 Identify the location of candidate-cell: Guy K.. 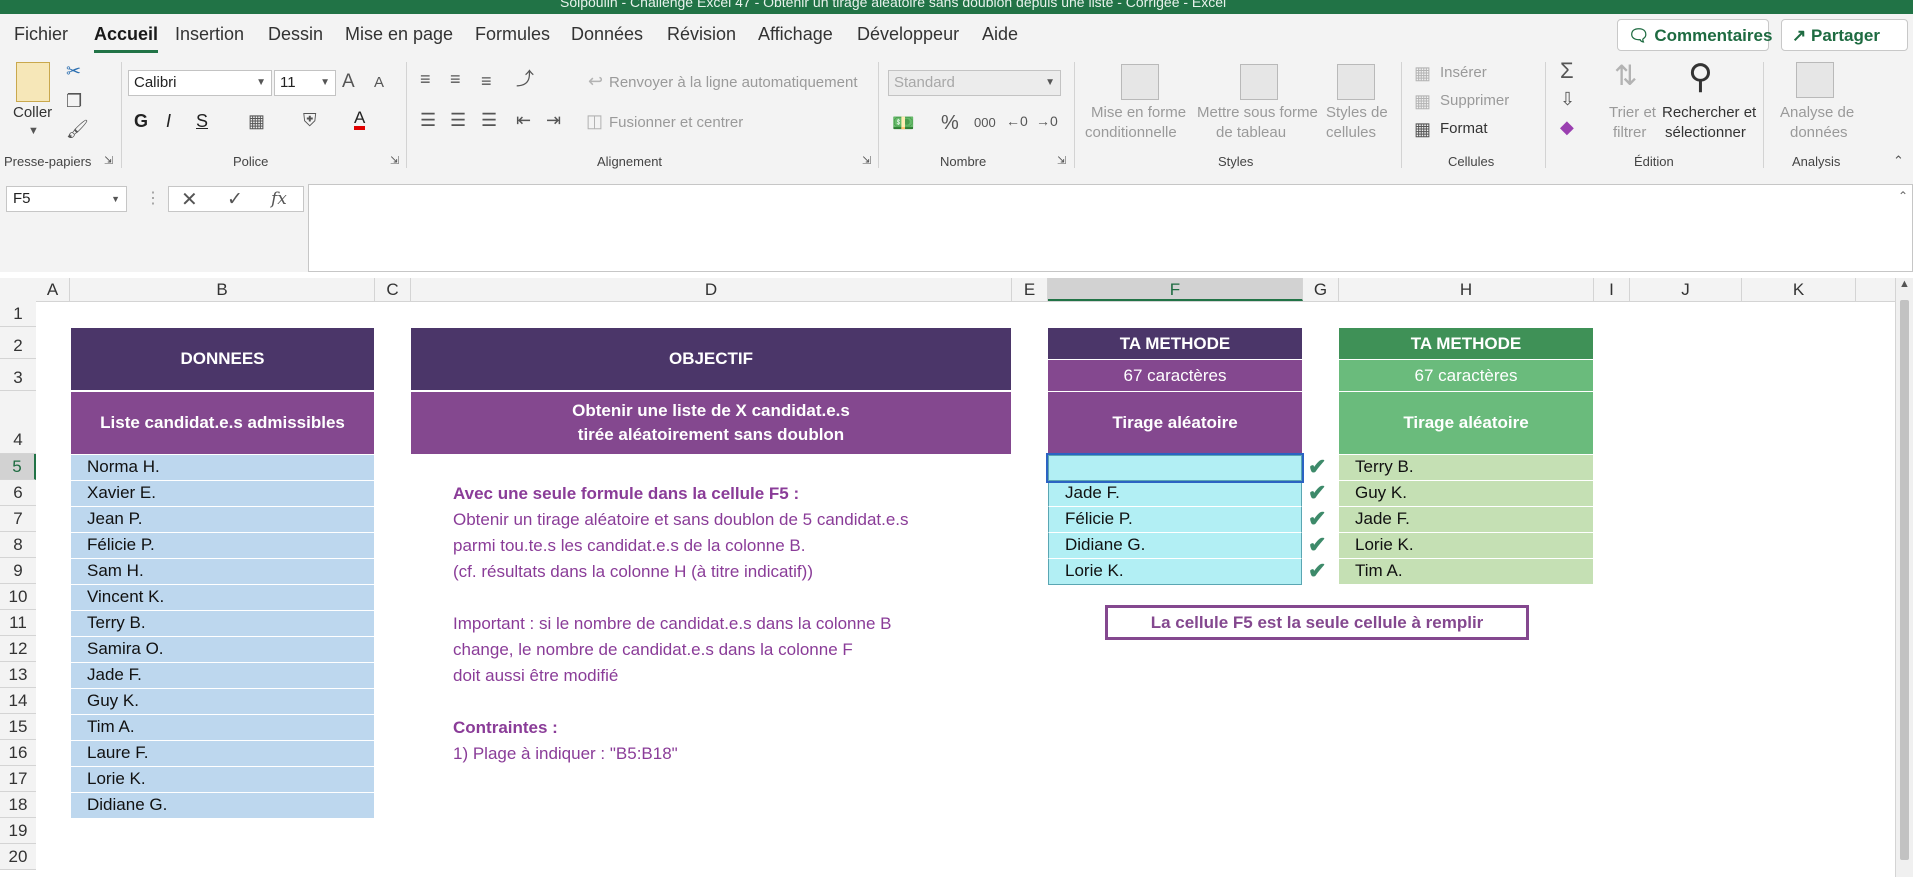
(222, 702).